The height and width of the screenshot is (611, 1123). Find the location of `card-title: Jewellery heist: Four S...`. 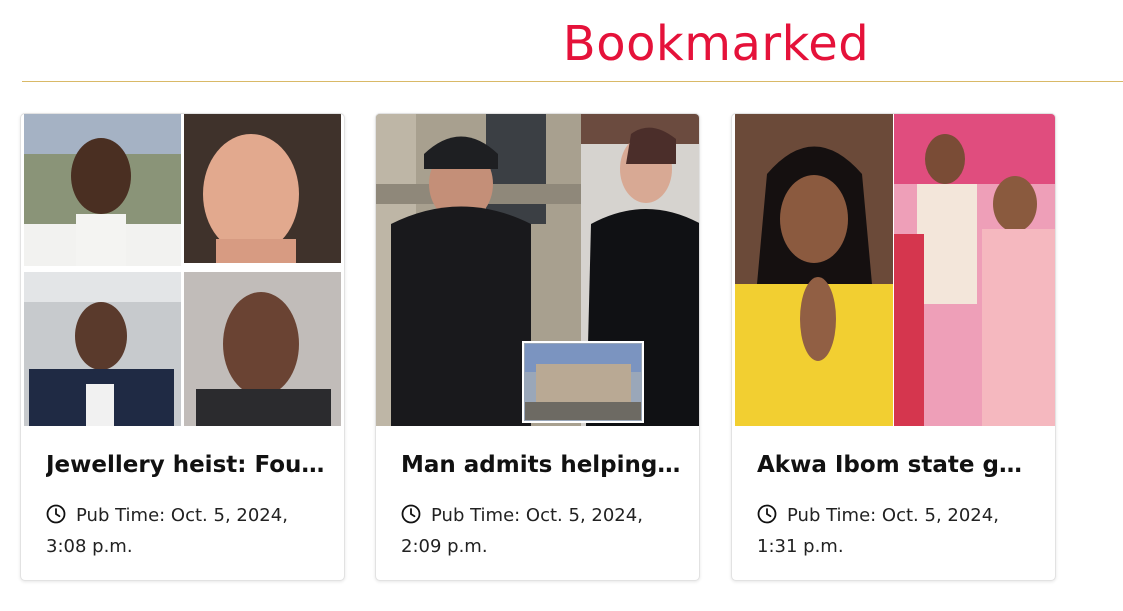

card-title: Jewellery heist: Four S... is located at coordinates (186, 465).